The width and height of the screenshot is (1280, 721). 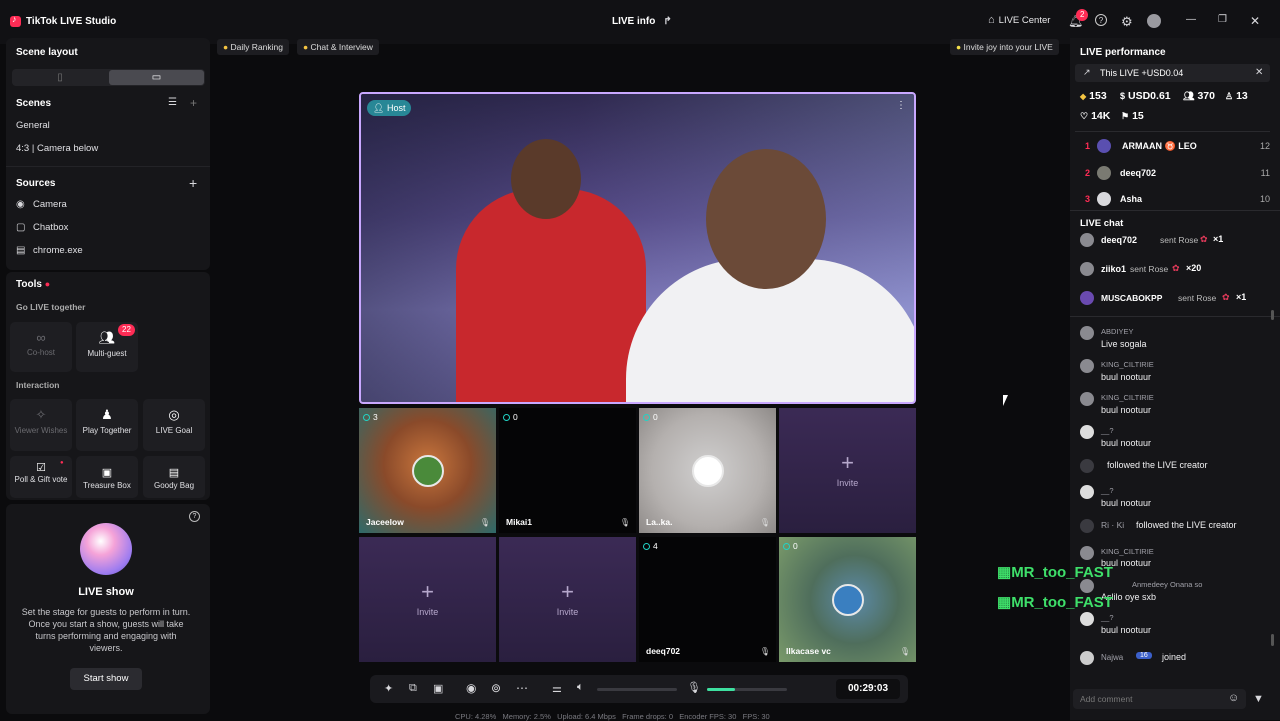 What do you see at coordinates (107, 414) in the screenshot?
I see `game-icon: ♟` at bounding box center [107, 414].